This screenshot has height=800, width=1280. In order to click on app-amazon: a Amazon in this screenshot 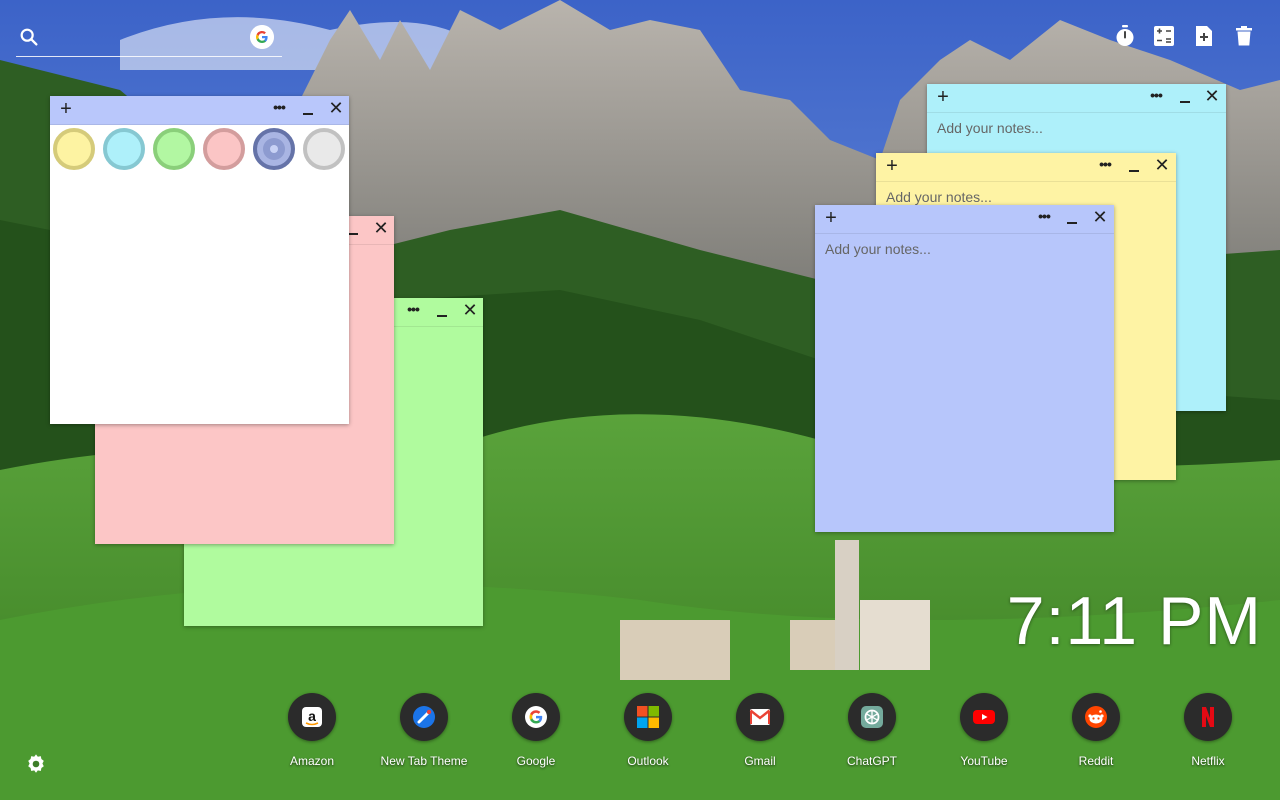, I will do `click(312, 733)`.